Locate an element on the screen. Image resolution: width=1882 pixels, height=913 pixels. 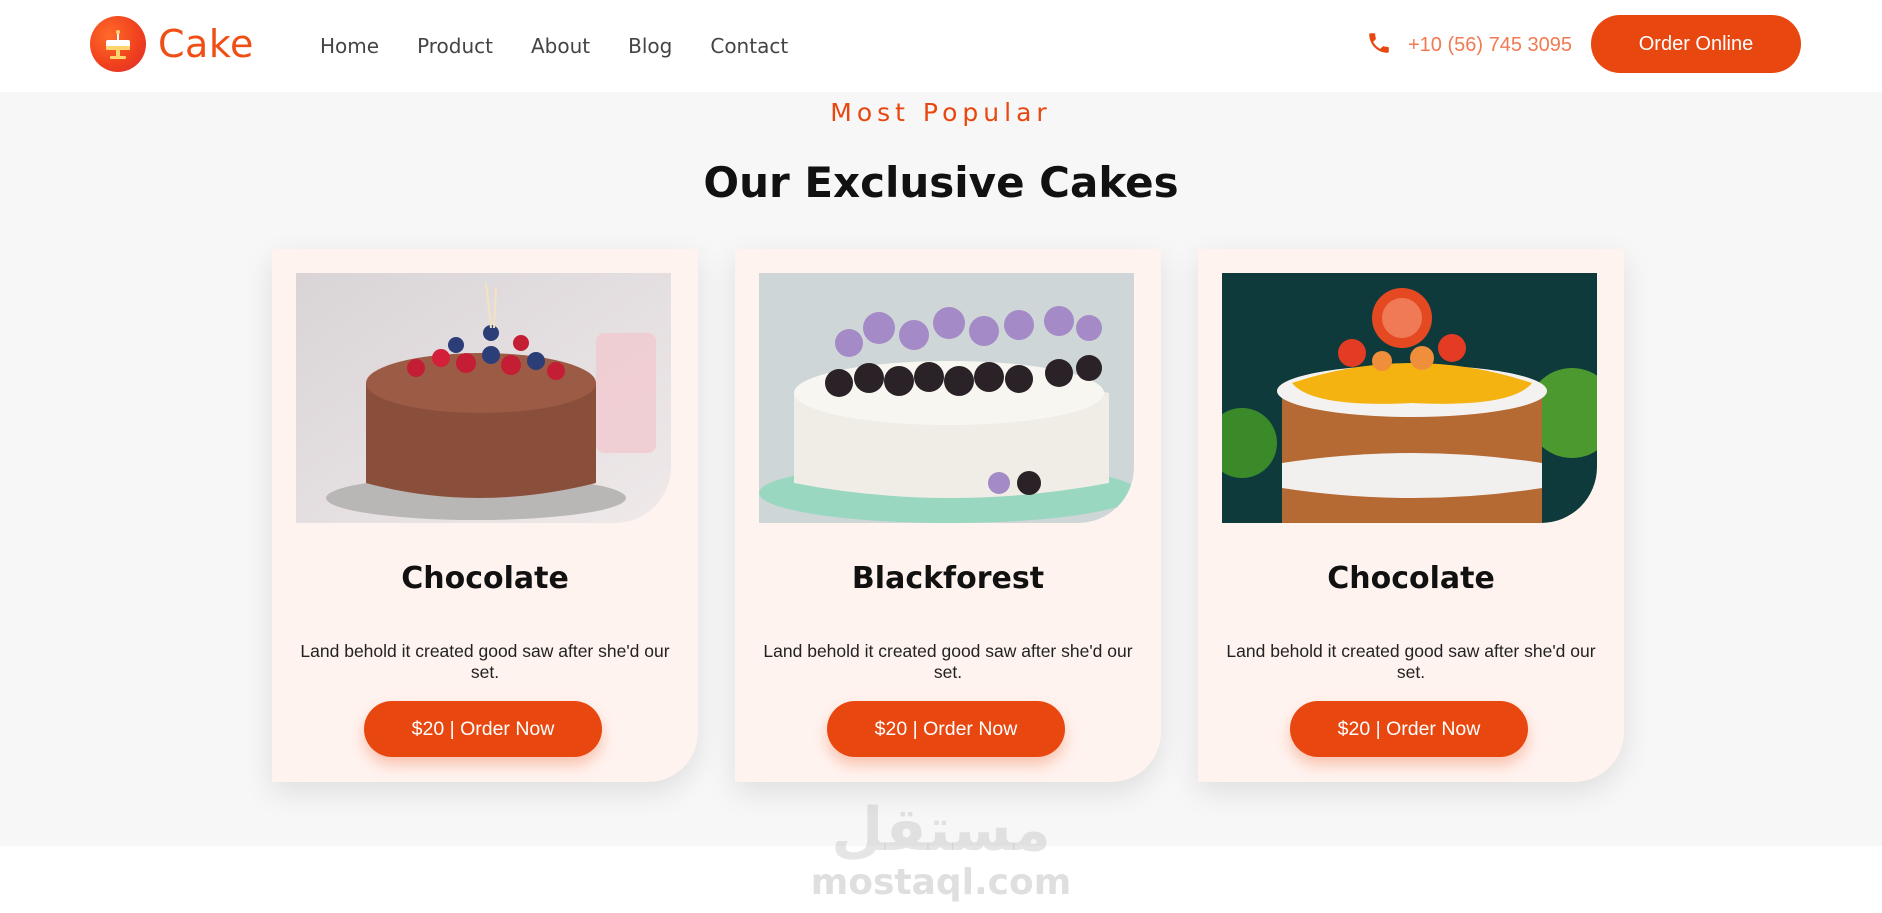
nav-about: About is located at coordinates (560, 46).